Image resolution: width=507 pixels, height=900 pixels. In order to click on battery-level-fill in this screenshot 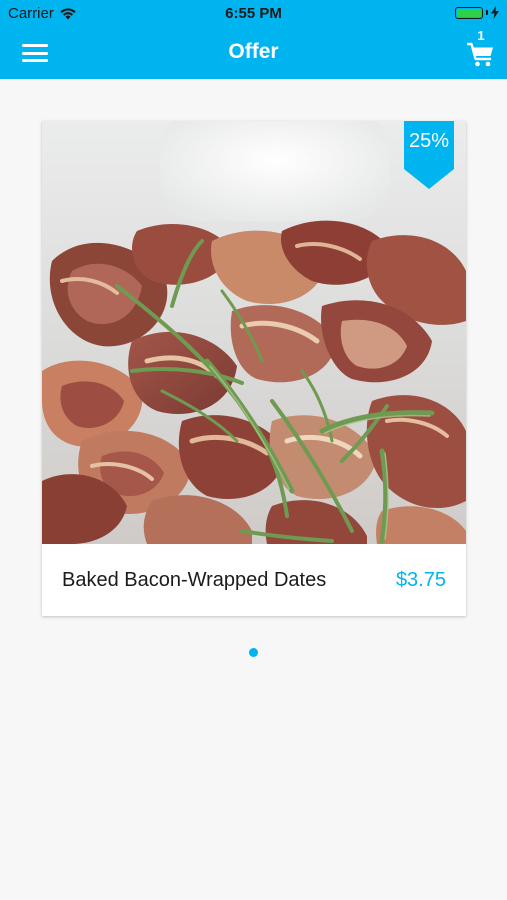, I will do `click(469, 12)`.